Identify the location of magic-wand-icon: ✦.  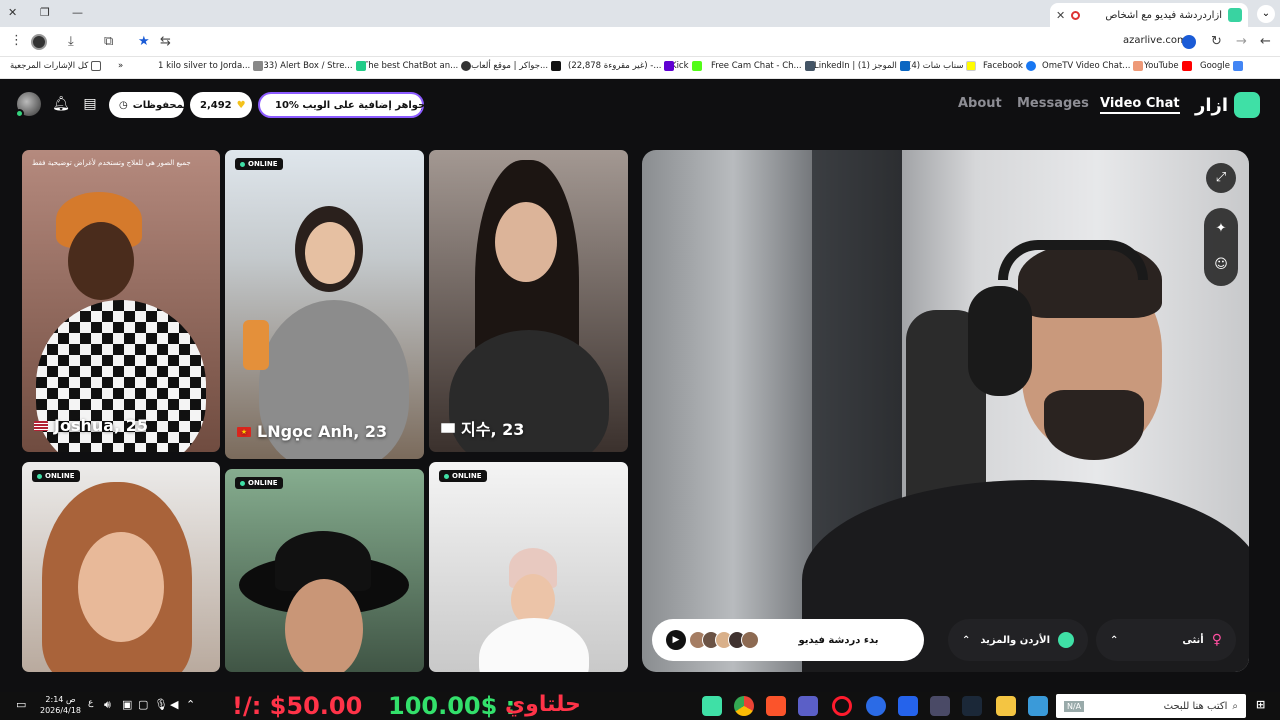
(1221, 229).